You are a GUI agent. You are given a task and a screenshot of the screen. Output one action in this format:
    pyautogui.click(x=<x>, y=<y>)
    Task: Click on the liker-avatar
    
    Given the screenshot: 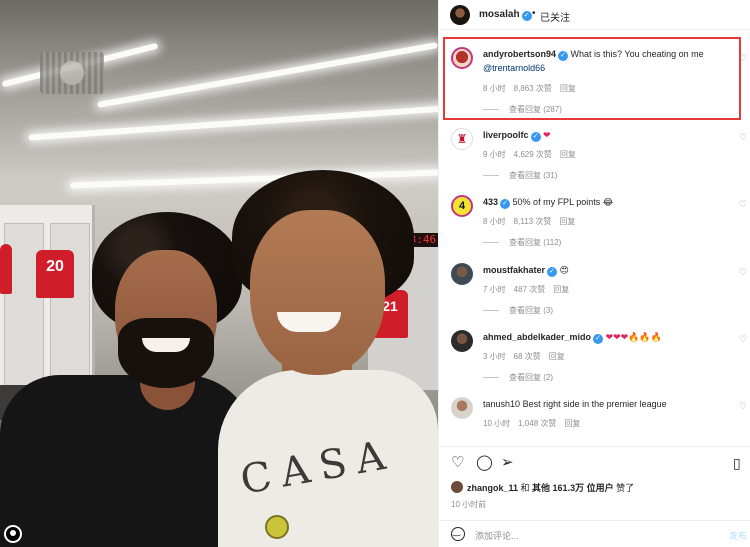 What is the action you would take?
    pyautogui.click(x=457, y=487)
    